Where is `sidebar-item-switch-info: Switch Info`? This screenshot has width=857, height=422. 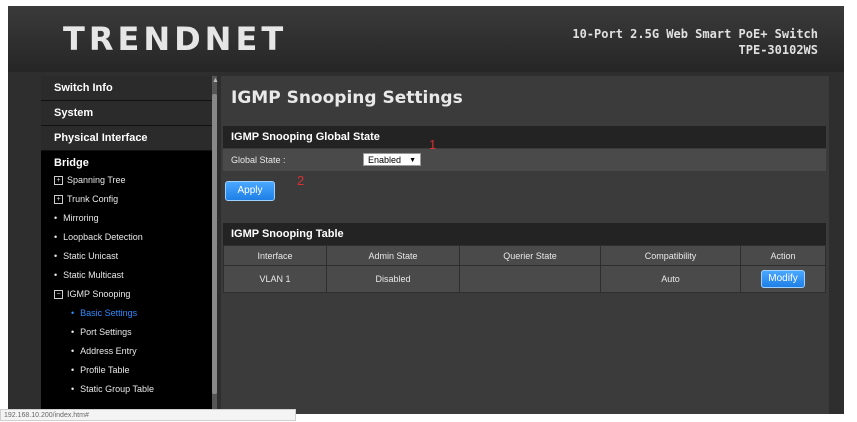
sidebar-item-switch-info: Switch Info is located at coordinates (126, 88).